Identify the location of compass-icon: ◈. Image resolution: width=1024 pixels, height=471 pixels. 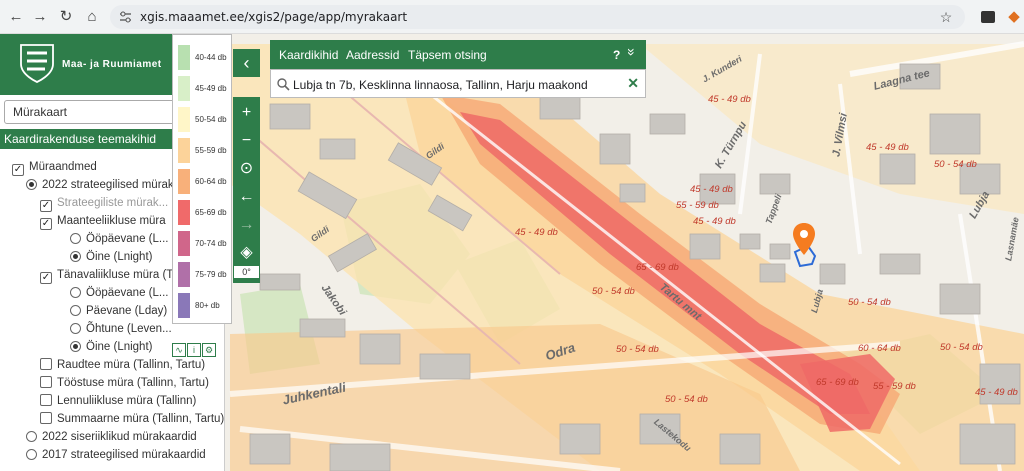
(246, 253).